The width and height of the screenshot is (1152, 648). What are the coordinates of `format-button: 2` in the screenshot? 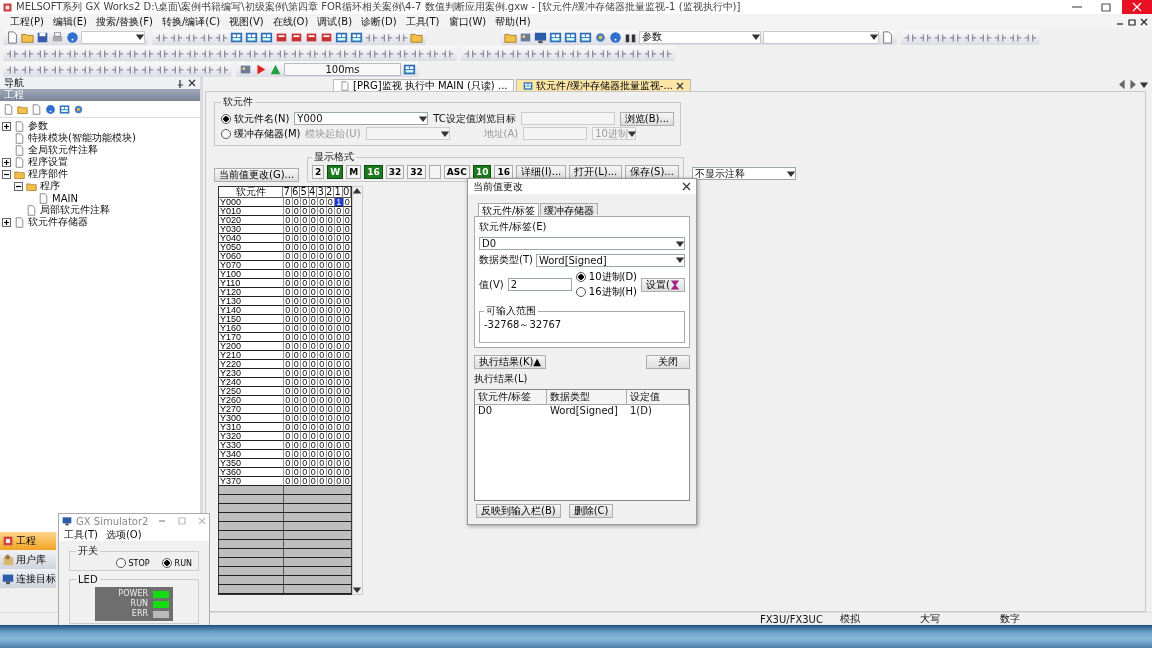 It's located at (318, 172).